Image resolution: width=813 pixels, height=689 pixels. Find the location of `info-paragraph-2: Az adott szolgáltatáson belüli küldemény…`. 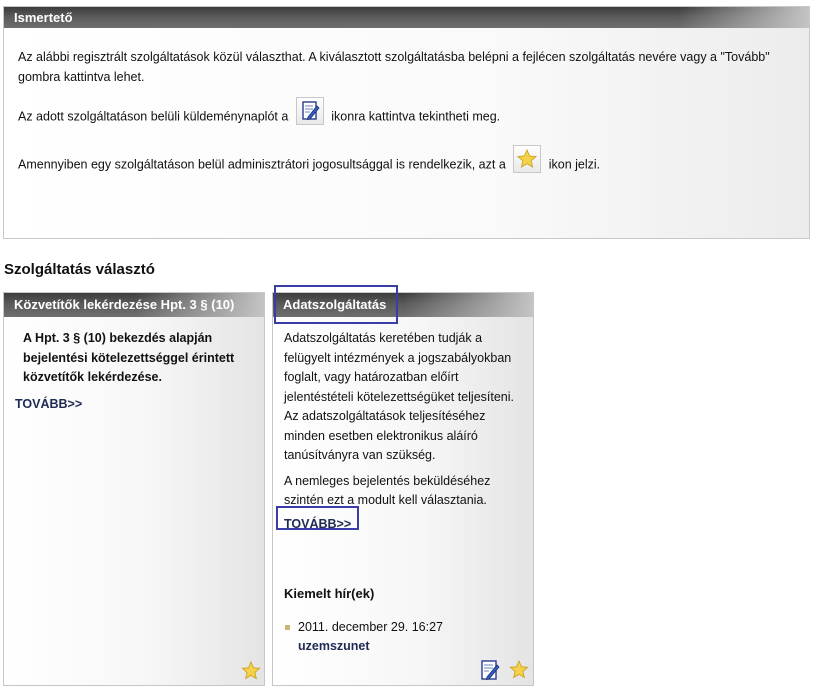

info-paragraph-2: Az adott szolgáltatáson belüli küldemény… is located at coordinates (406, 114).